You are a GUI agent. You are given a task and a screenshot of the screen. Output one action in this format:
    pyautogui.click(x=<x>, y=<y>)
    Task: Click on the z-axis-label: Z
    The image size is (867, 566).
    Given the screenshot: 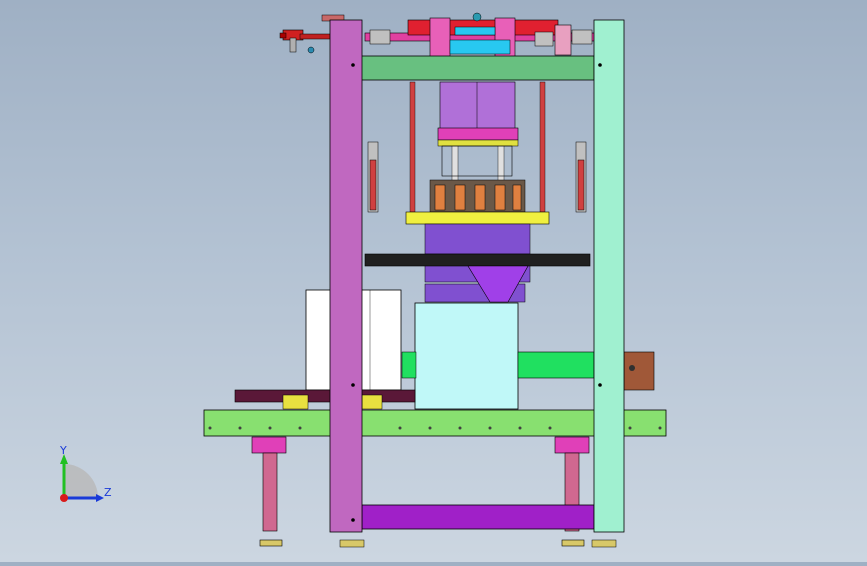 What is the action you would take?
    pyautogui.click(x=108, y=492)
    